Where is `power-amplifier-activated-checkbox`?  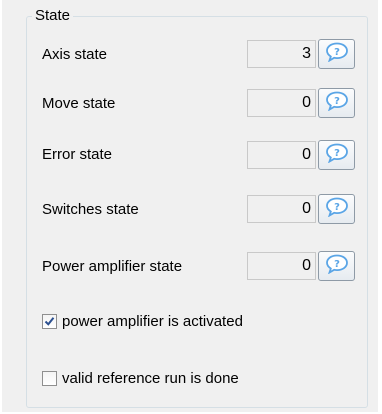
power-amplifier-activated-checkbox is located at coordinates (49, 321).